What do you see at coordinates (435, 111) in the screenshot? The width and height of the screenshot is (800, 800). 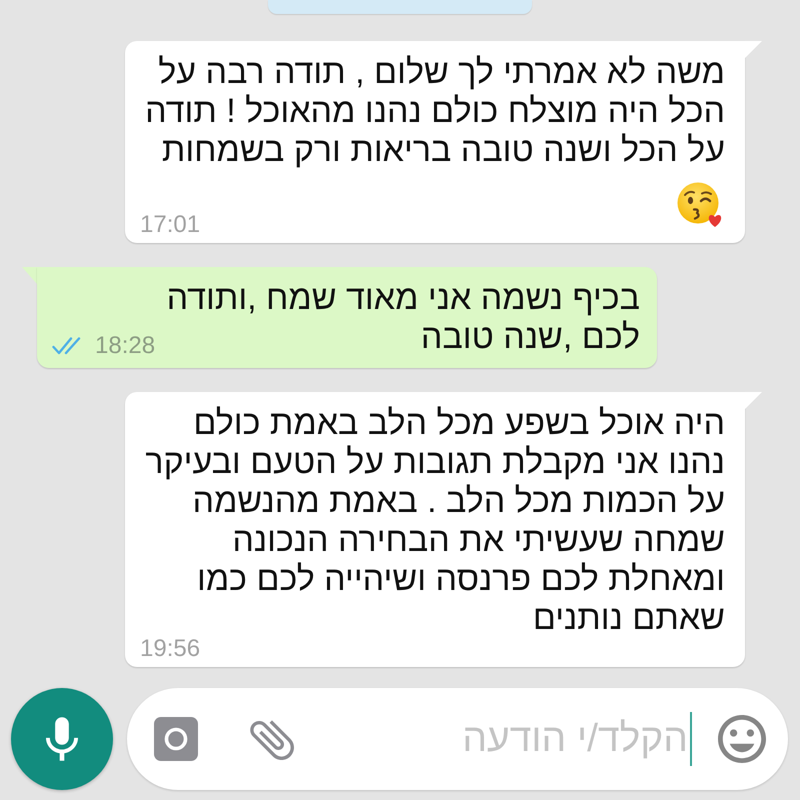 I see `message-text: משה לא אמרתי לך שלום , תודה רבה על הכל היה מוצלח כולם נהנו מהאוכל ! תודה על הכל ושנה טובה בריאות ורק בשמחות` at bounding box center [435, 111].